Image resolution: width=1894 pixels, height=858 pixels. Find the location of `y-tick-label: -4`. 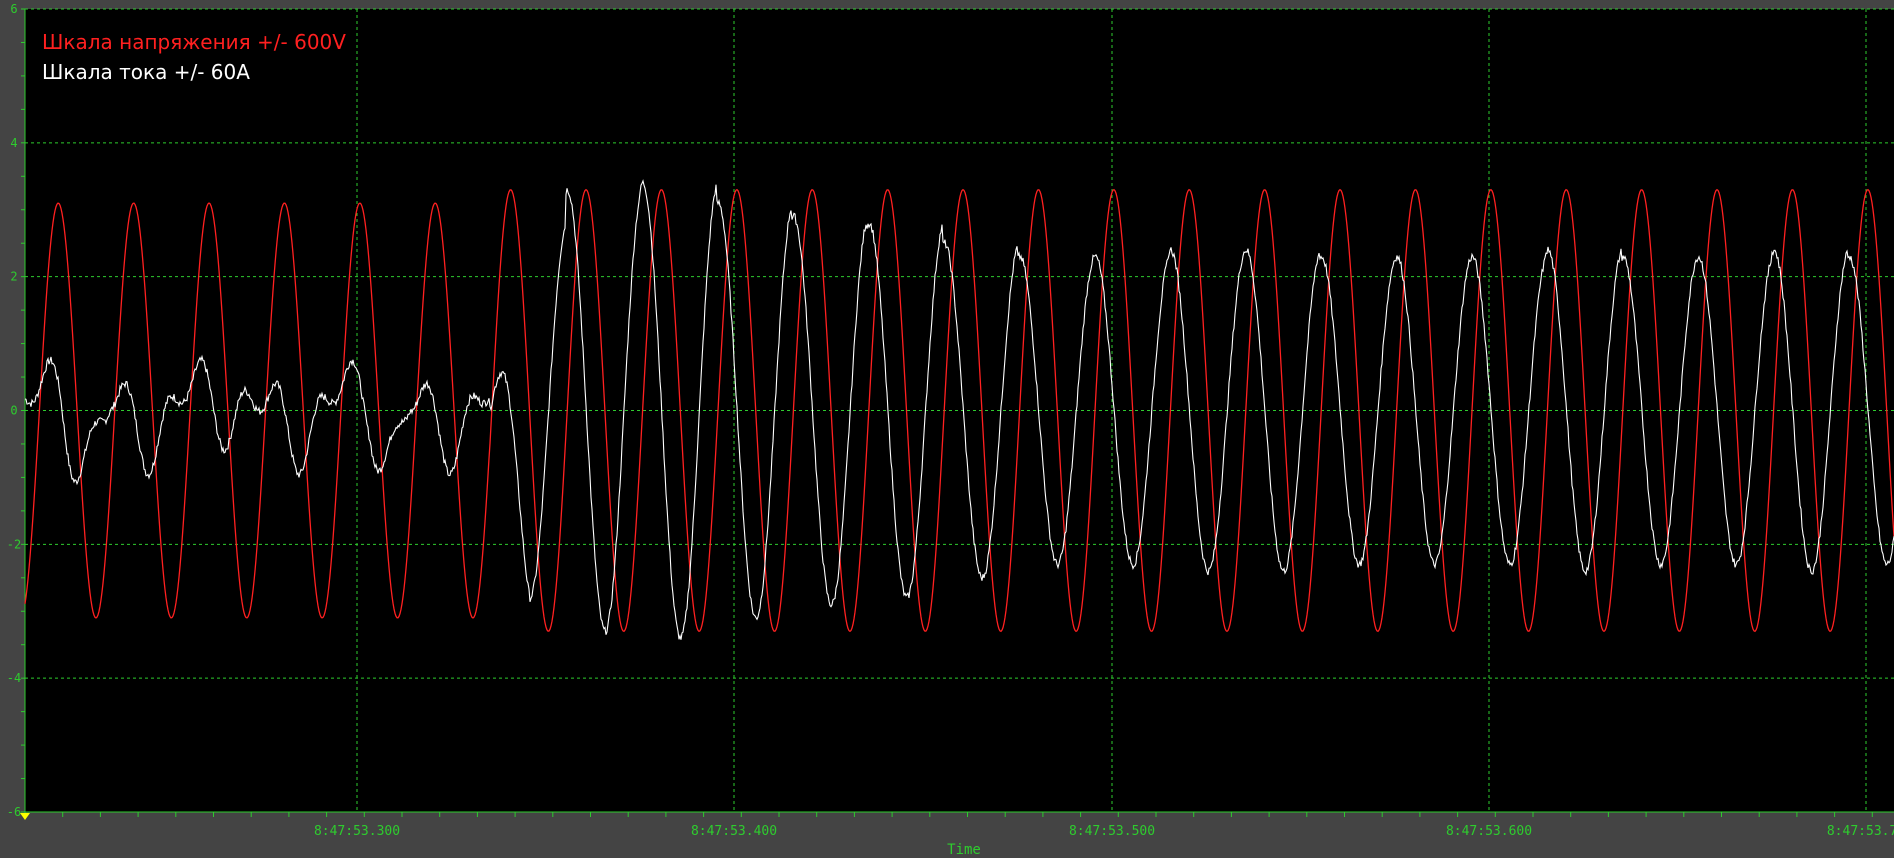

y-tick-label: -4 is located at coordinates (14, 678).